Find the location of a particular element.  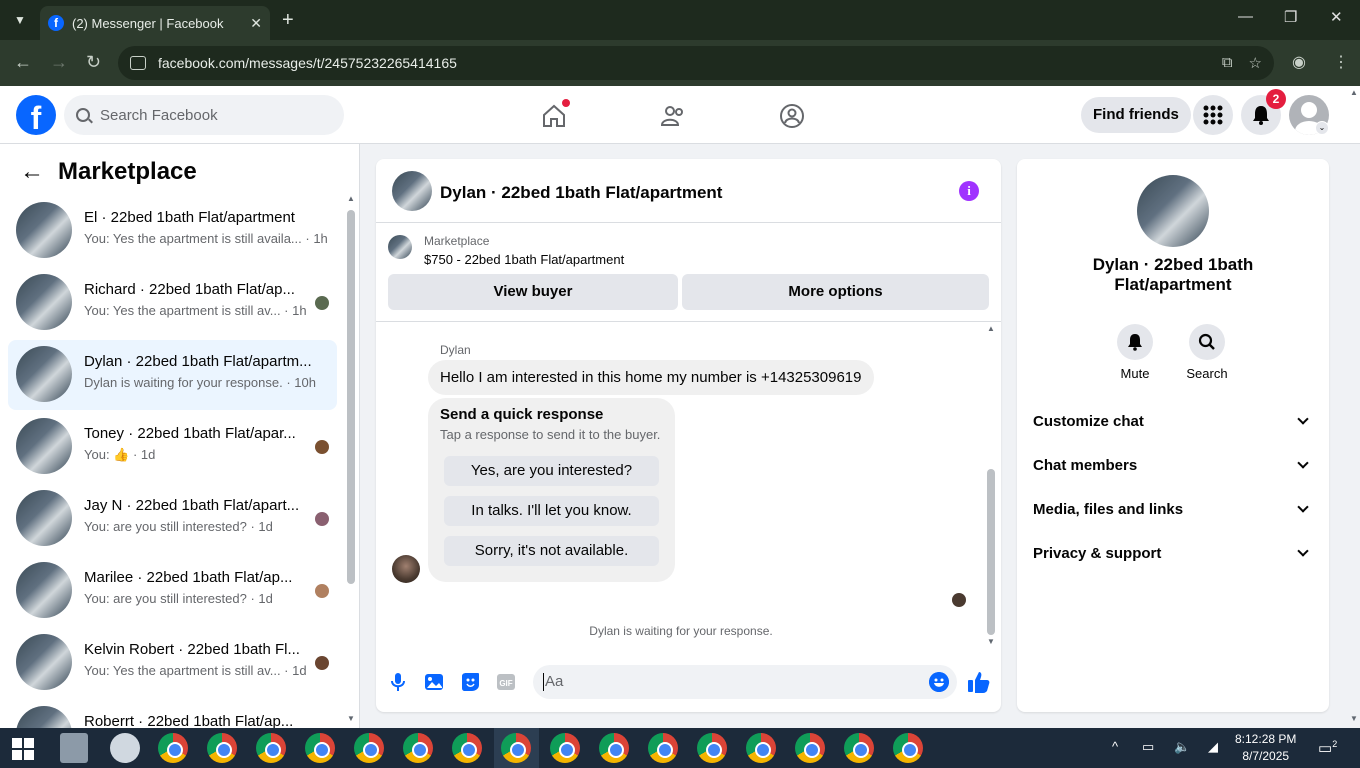

search-action: Search is located at coordinates (1207, 352).